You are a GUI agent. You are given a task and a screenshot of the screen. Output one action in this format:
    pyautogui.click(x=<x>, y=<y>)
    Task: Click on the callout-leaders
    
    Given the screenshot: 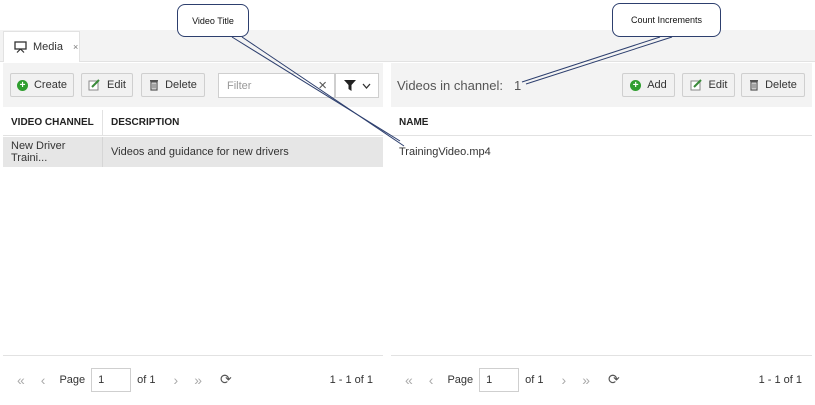 What is the action you would take?
    pyautogui.click(x=452, y=91)
    